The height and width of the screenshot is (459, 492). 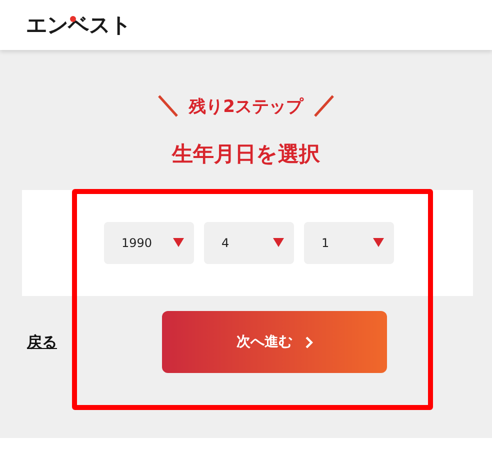 What do you see at coordinates (274, 342) in the screenshot?
I see `next-button: 次へ進む` at bounding box center [274, 342].